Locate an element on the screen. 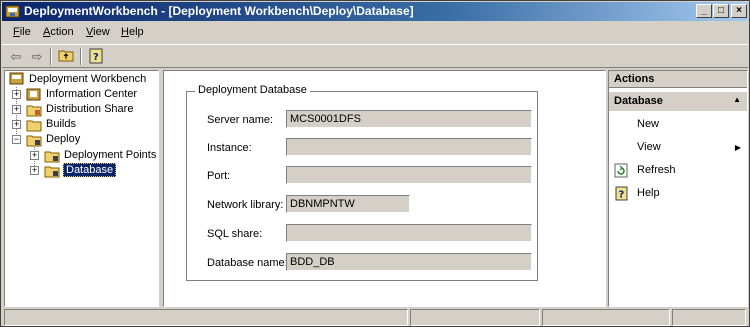 The width and height of the screenshot is (750, 327). menu-view-label: iew is located at coordinates (101, 32).